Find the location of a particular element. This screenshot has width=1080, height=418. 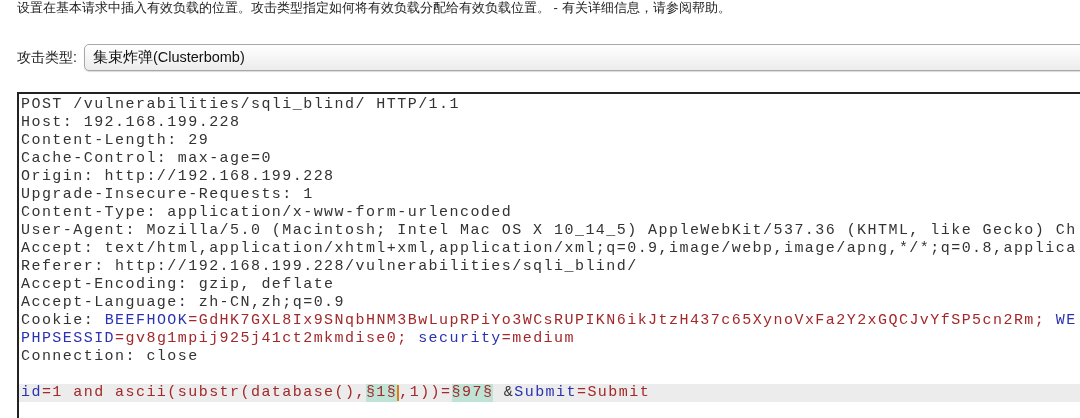

parameter-value: =GdHK7GXL8Ix9SNqbHNM3BwLupRPiYo3WCsRUPIKN6ikJtzH437c65XynoVxFa2Y2xGQCJvYfSP5cn2Rm; is located at coordinates (617, 321).